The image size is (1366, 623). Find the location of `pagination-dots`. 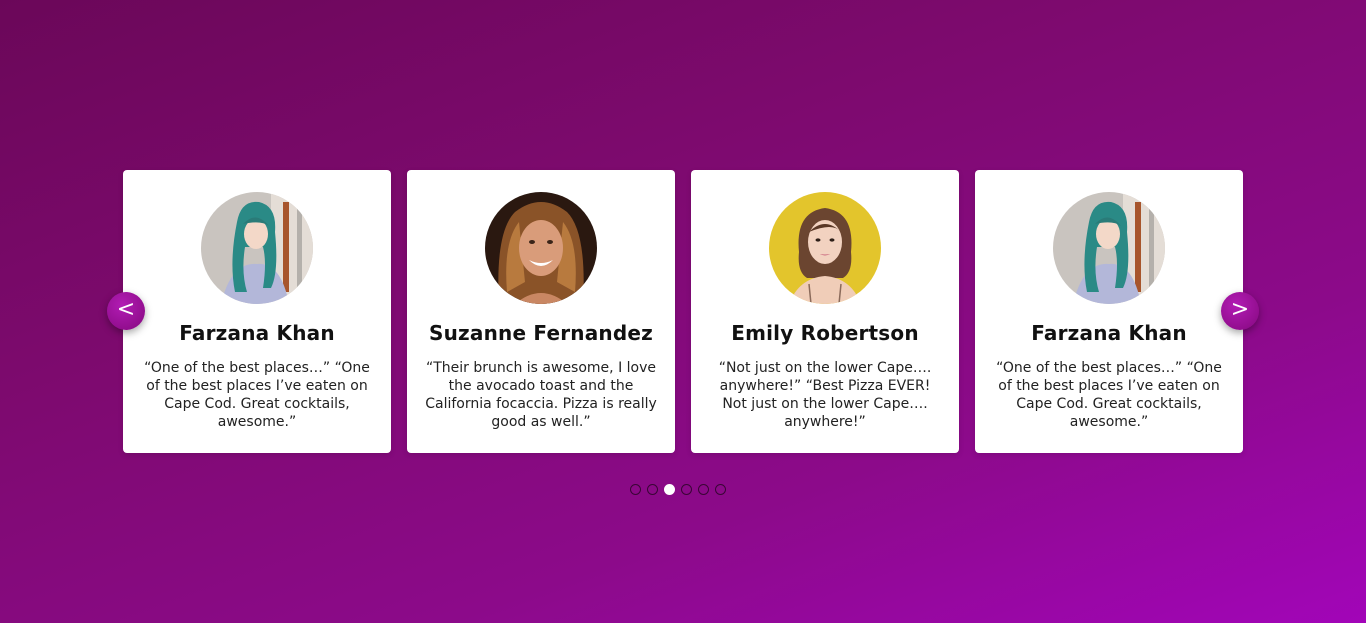

pagination-dots is located at coordinates (678, 489).